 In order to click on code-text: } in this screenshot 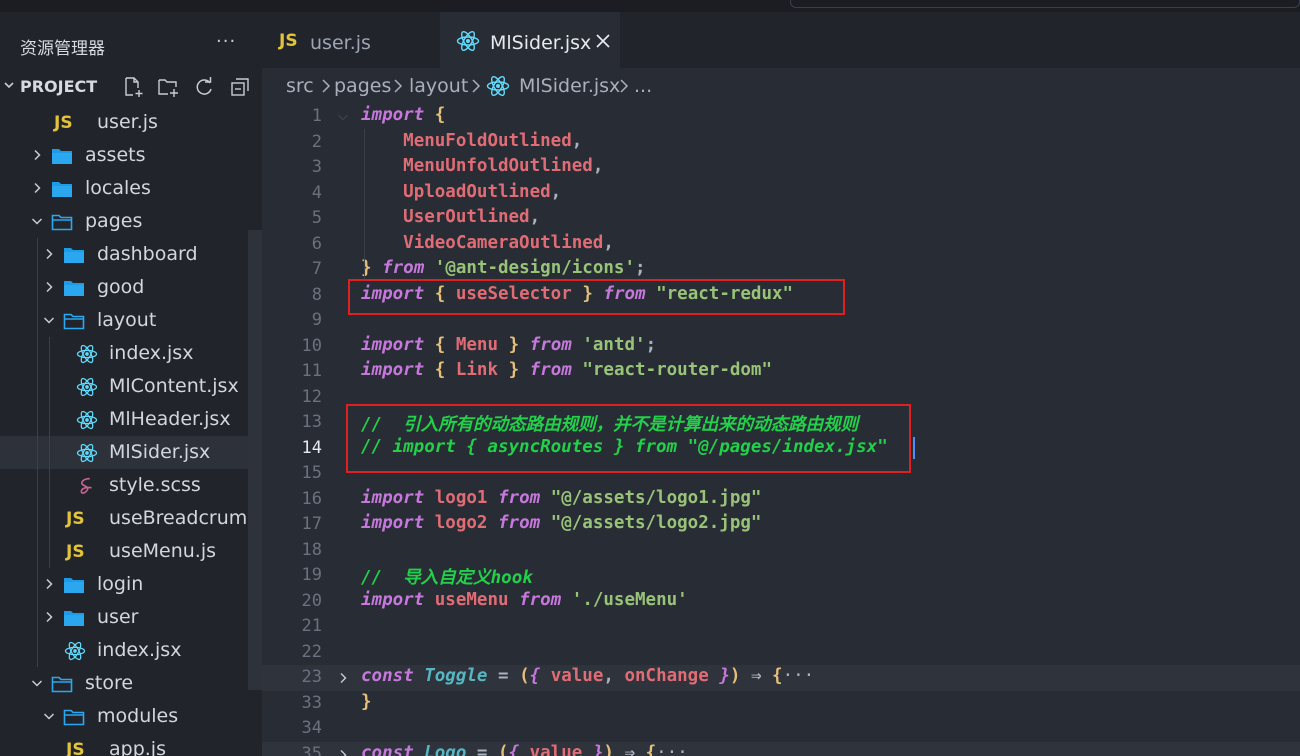, I will do `click(366, 702)`.